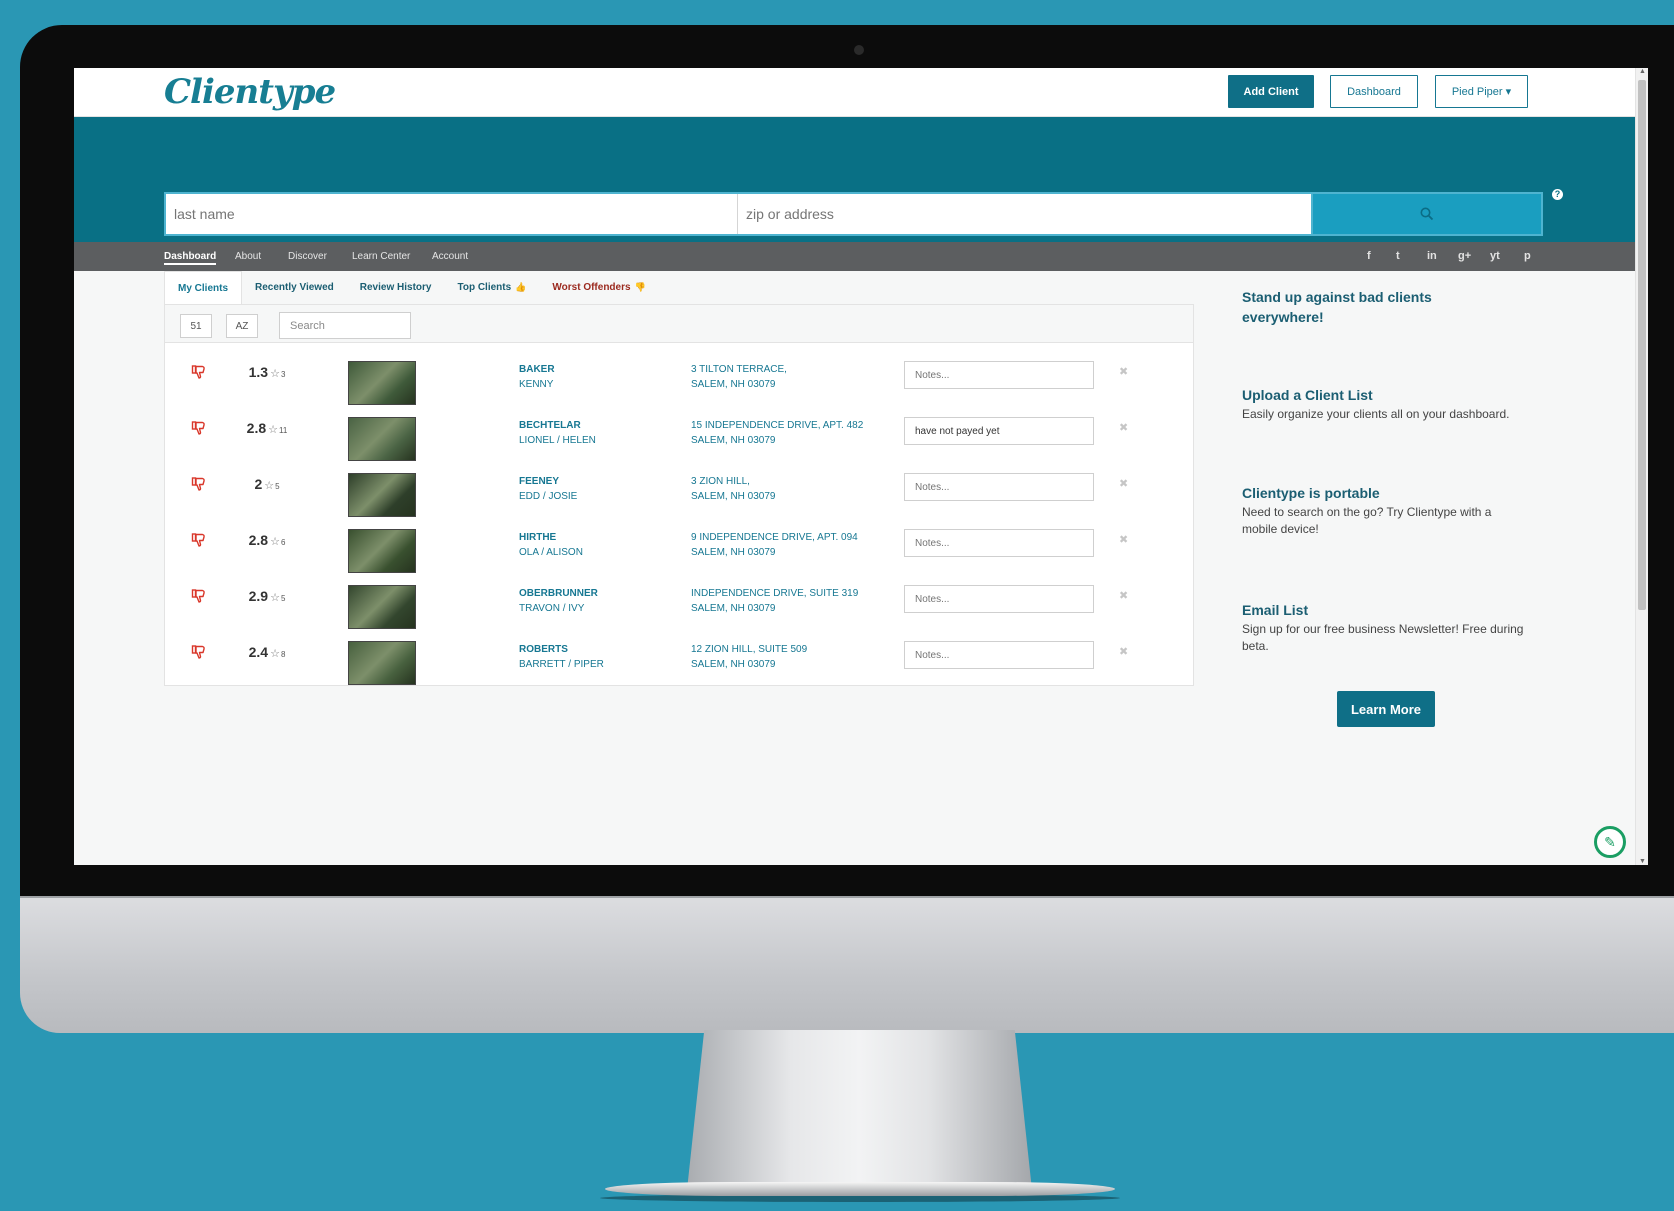 This screenshot has height=1211, width=1674. Describe the element at coordinates (1642, 345) in the screenshot. I see `scroll-thumb` at that location.